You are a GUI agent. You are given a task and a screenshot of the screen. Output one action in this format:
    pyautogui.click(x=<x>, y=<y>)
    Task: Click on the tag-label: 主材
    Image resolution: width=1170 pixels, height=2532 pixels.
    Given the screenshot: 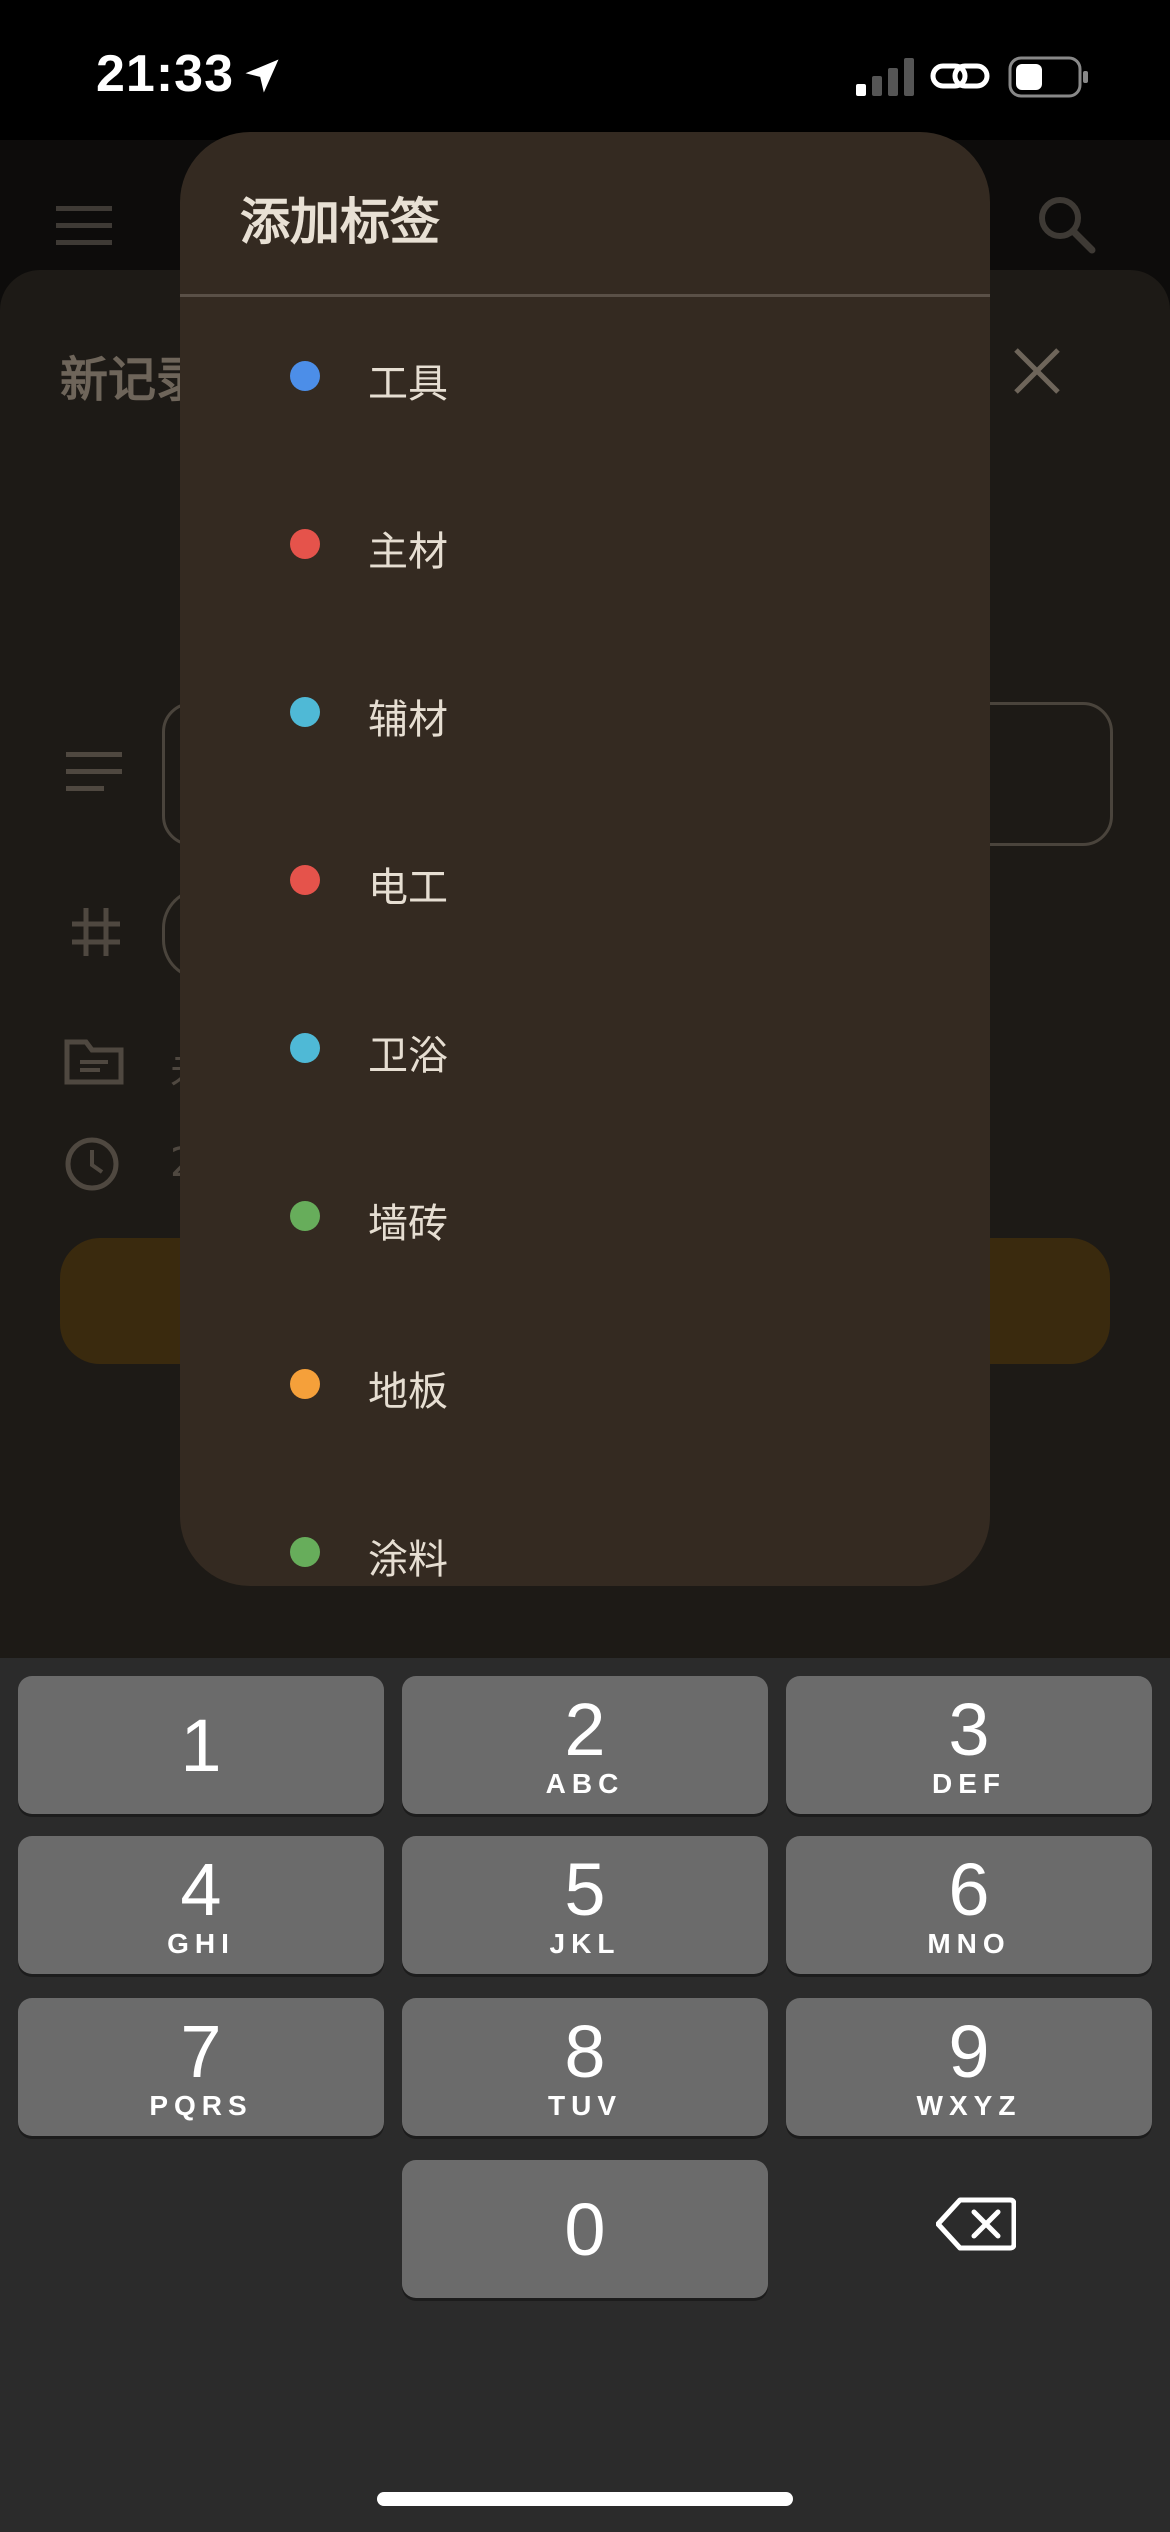 What is the action you would take?
    pyautogui.click(x=408, y=552)
    